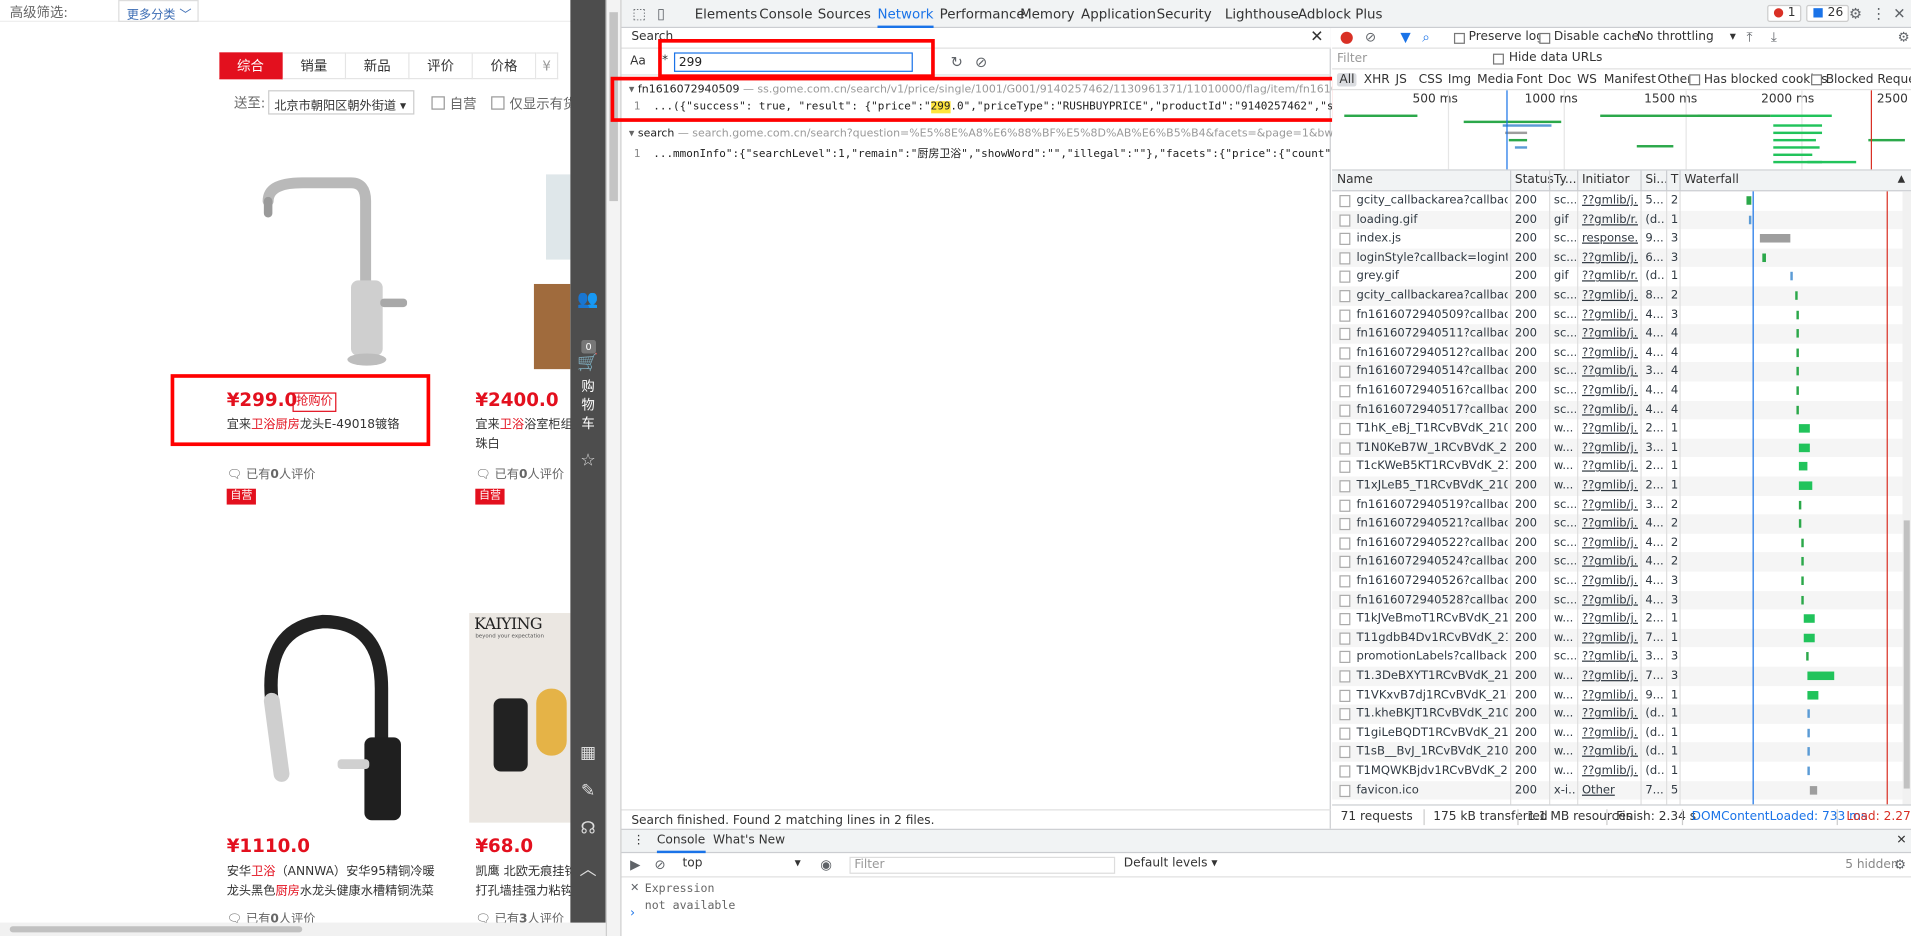  Describe the element at coordinates (957, 62) in the screenshot. I see `refresh-icon: ↻` at that location.